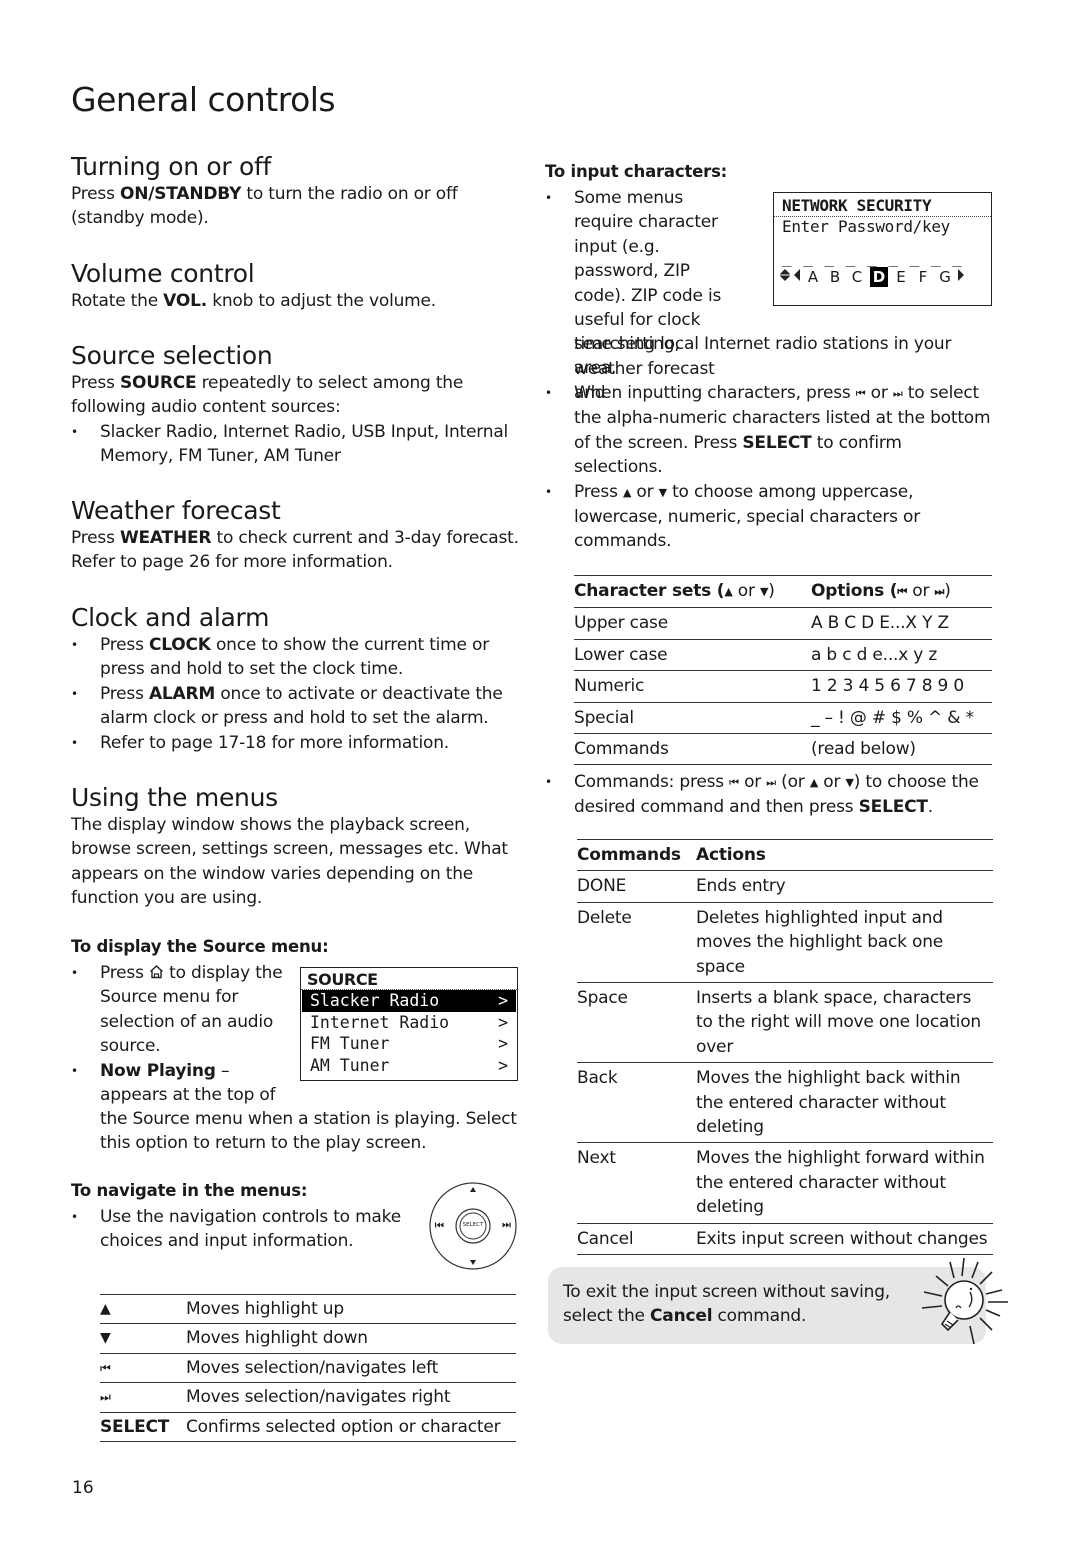  I want to click on charset-options: _ – ! @ # $ % ^ & *, so click(901, 718).